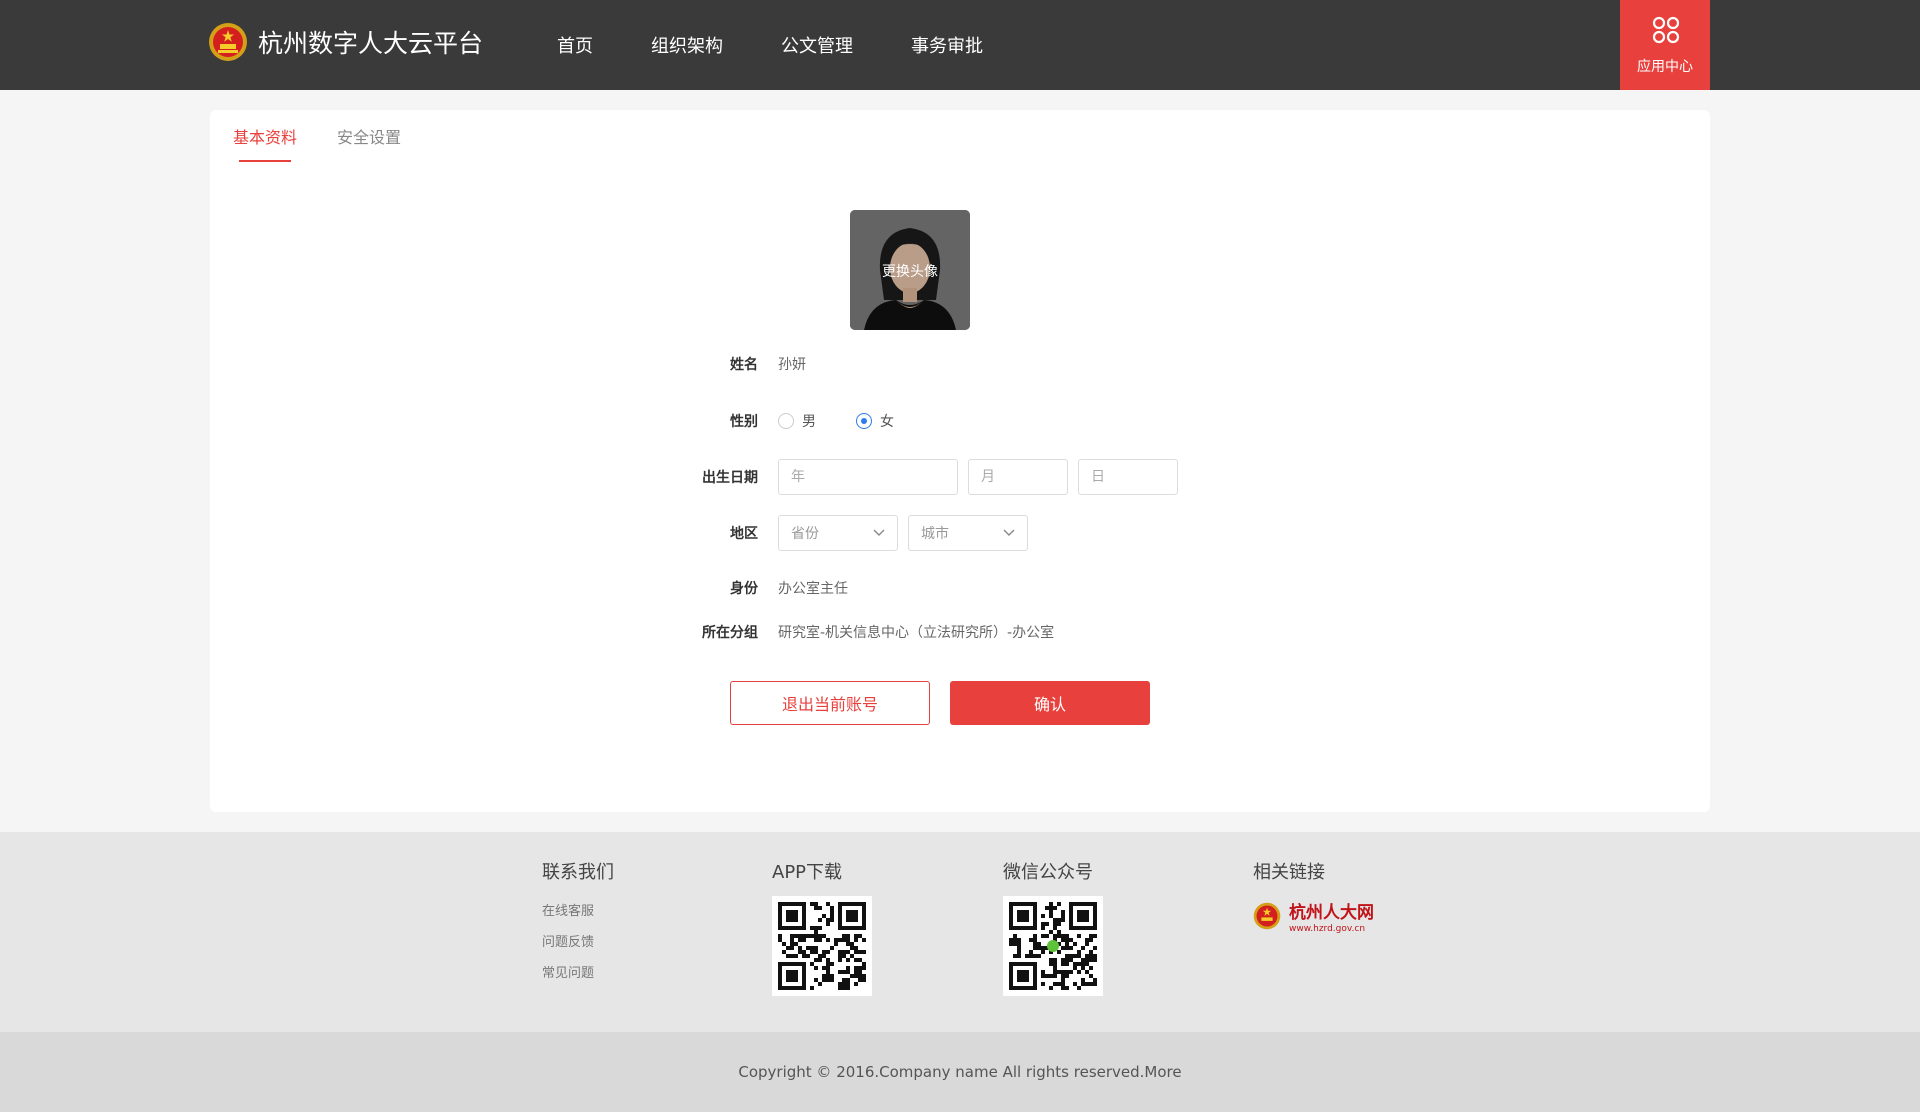  What do you see at coordinates (887, 422) in the screenshot?
I see `gender-female-label: 女` at bounding box center [887, 422].